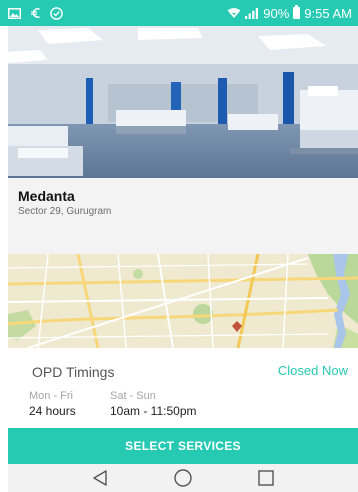 The height and width of the screenshot is (492, 358). Describe the element at coordinates (52, 411) in the screenshot. I see `schedule-hours-weekday: 24 hours` at that location.